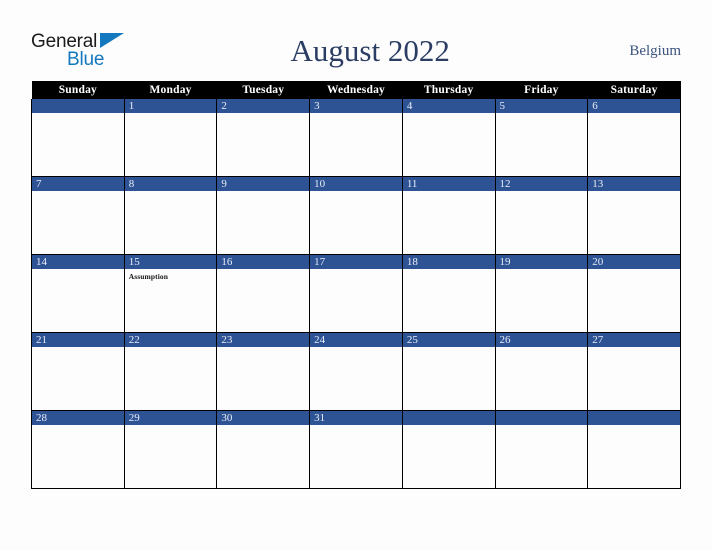 The image size is (712, 550). I want to click on day-cell: 16, so click(263, 293).